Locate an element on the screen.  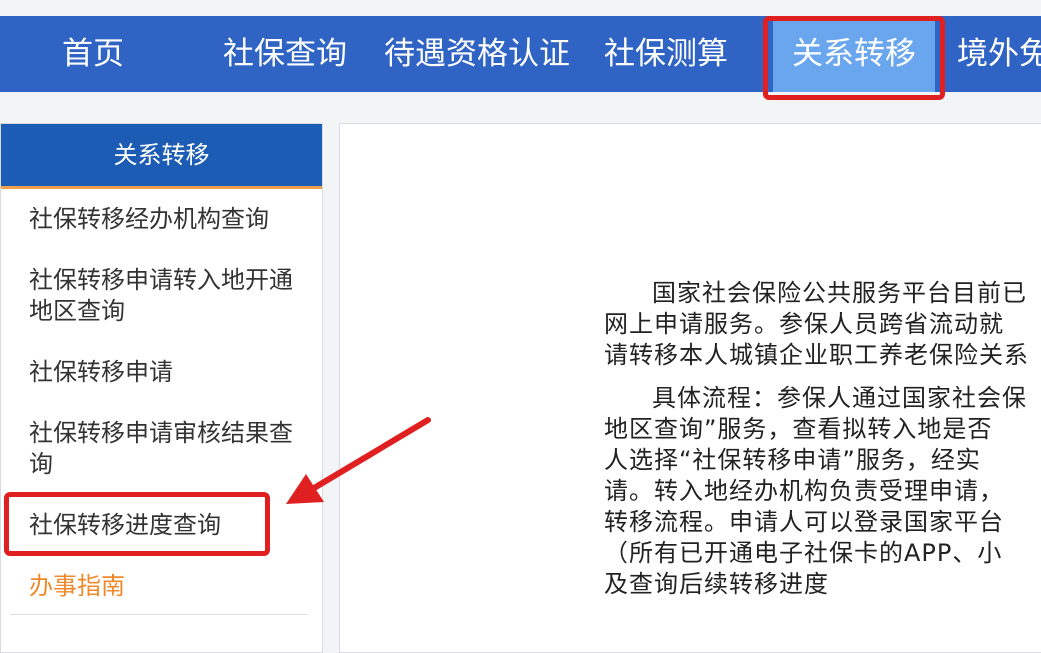
sidebar-item-transfer-progress: 社保转移进度查询 is located at coordinates (171, 525).